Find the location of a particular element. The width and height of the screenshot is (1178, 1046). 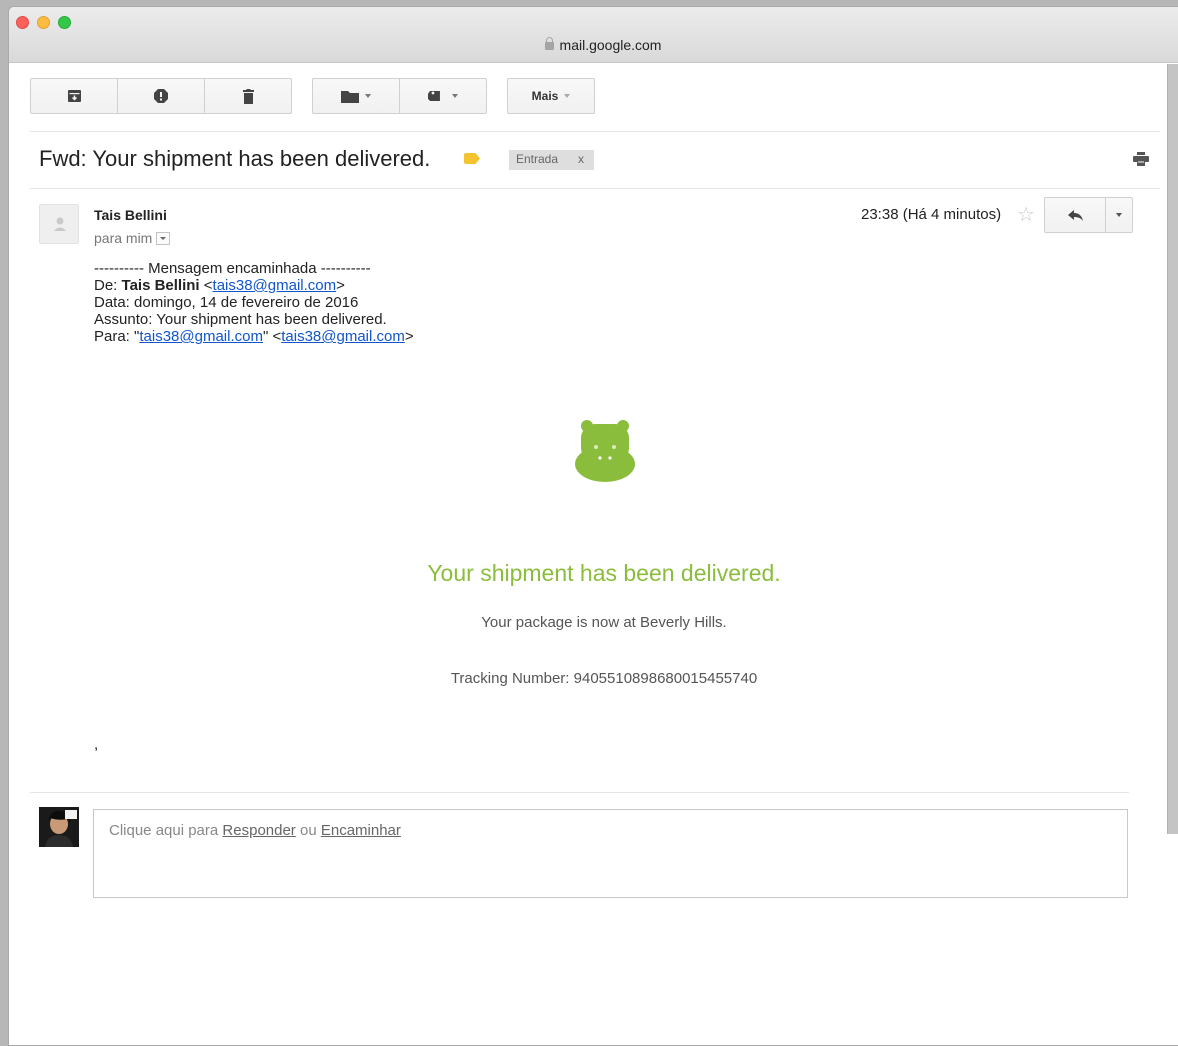

forwarded-date: Data: domingo, 14 de fevereiro de 2016 is located at coordinates (226, 302).